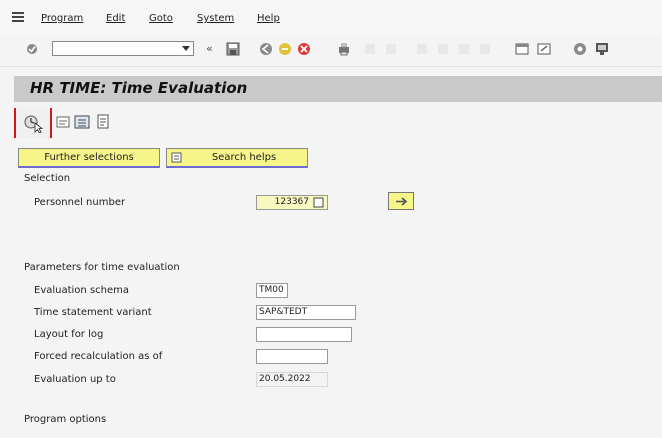  What do you see at coordinates (75, 379) in the screenshot?
I see `evaluation-up-to-label: Evaluation up to` at bounding box center [75, 379].